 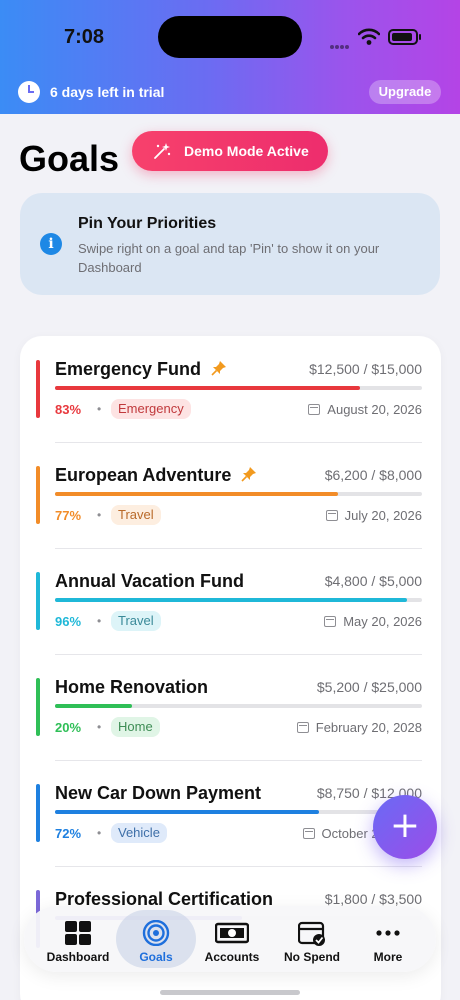 What do you see at coordinates (230, 37) in the screenshot?
I see `dynamic-island` at bounding box center [230, 37].